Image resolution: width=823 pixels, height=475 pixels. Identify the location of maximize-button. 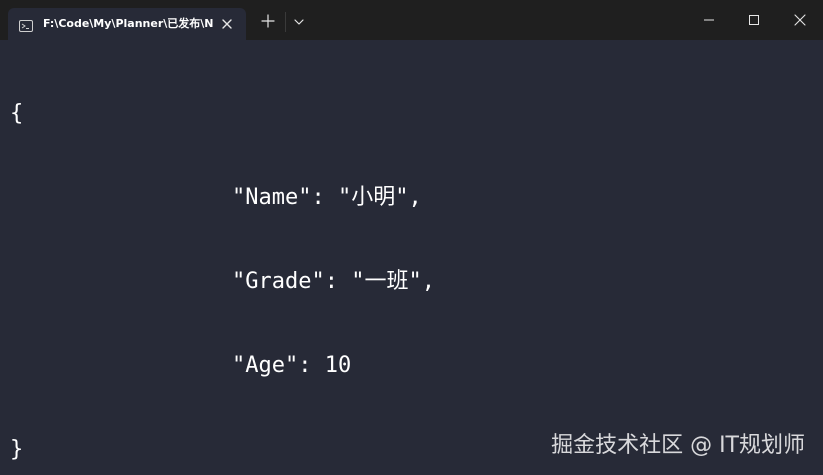
(754, 20).